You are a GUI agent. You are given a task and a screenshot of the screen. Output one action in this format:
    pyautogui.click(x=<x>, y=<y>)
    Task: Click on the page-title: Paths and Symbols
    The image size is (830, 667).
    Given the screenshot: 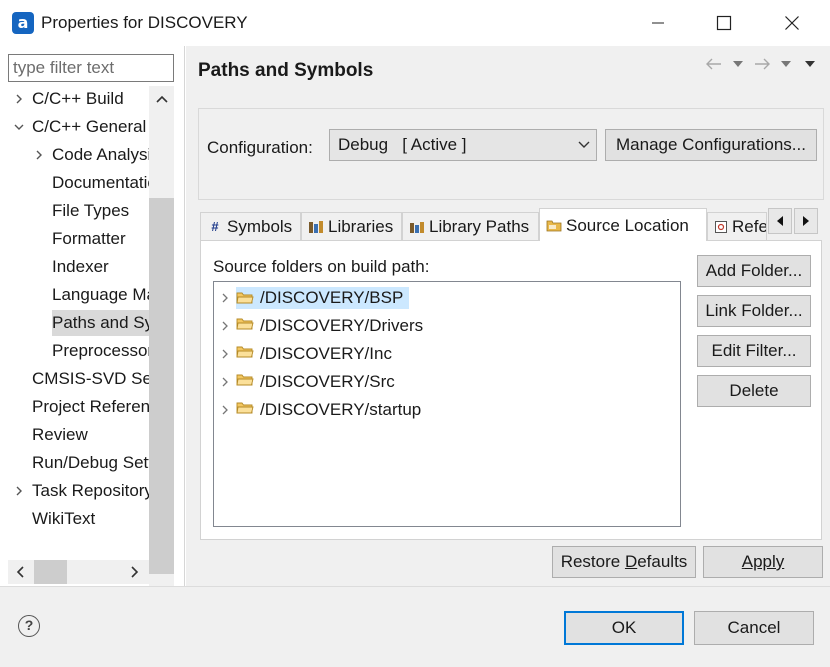 What is the action you would take?
    pyautogui.click(x=286, y=70)
    